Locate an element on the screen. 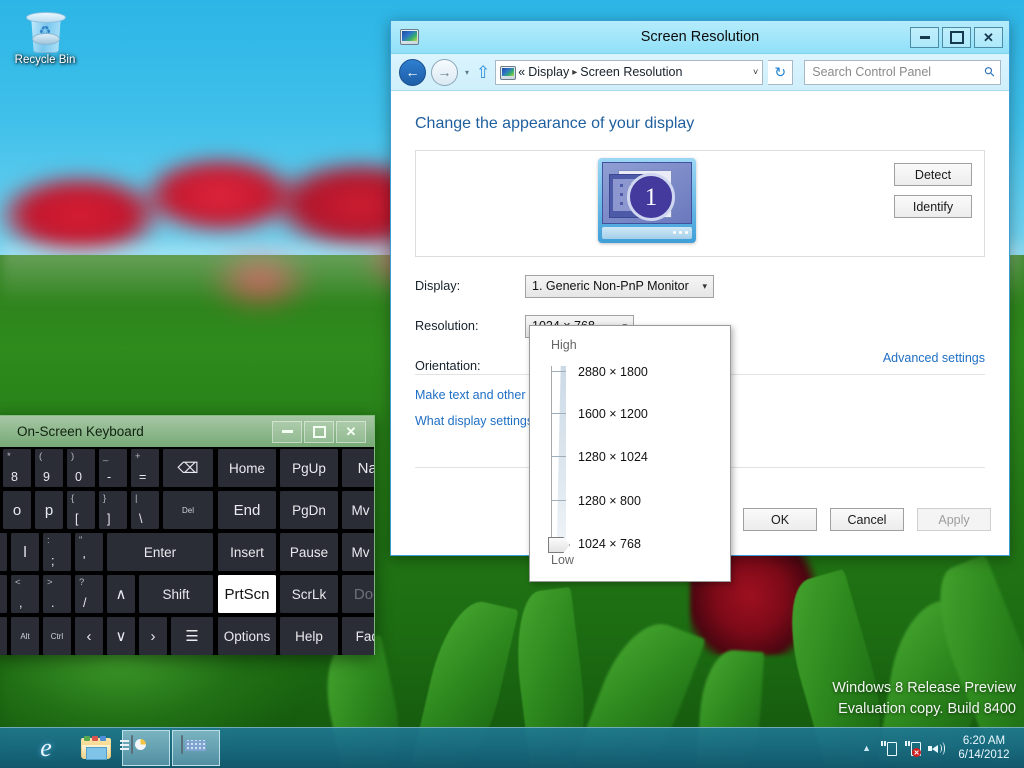 Image resolution: width=1024 pixels, height=768 pixels. osk-key--: <, is located at coordinates (25, 594).